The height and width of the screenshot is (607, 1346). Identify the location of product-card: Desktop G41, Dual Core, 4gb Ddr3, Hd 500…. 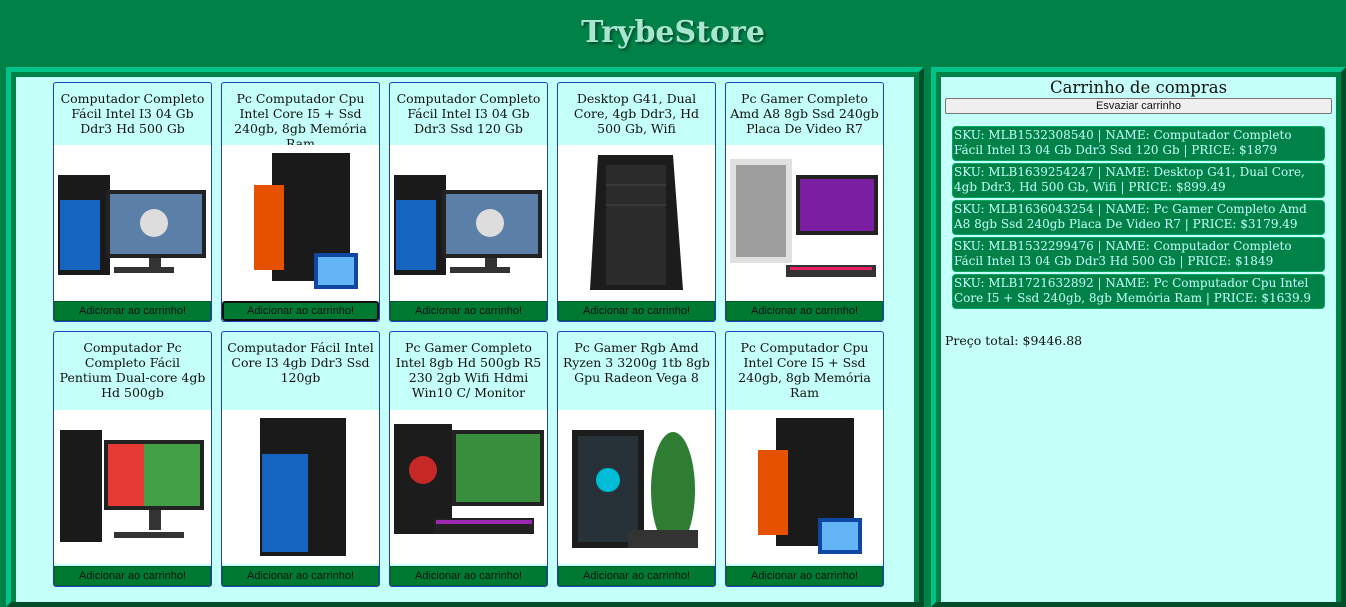
(636, 202).